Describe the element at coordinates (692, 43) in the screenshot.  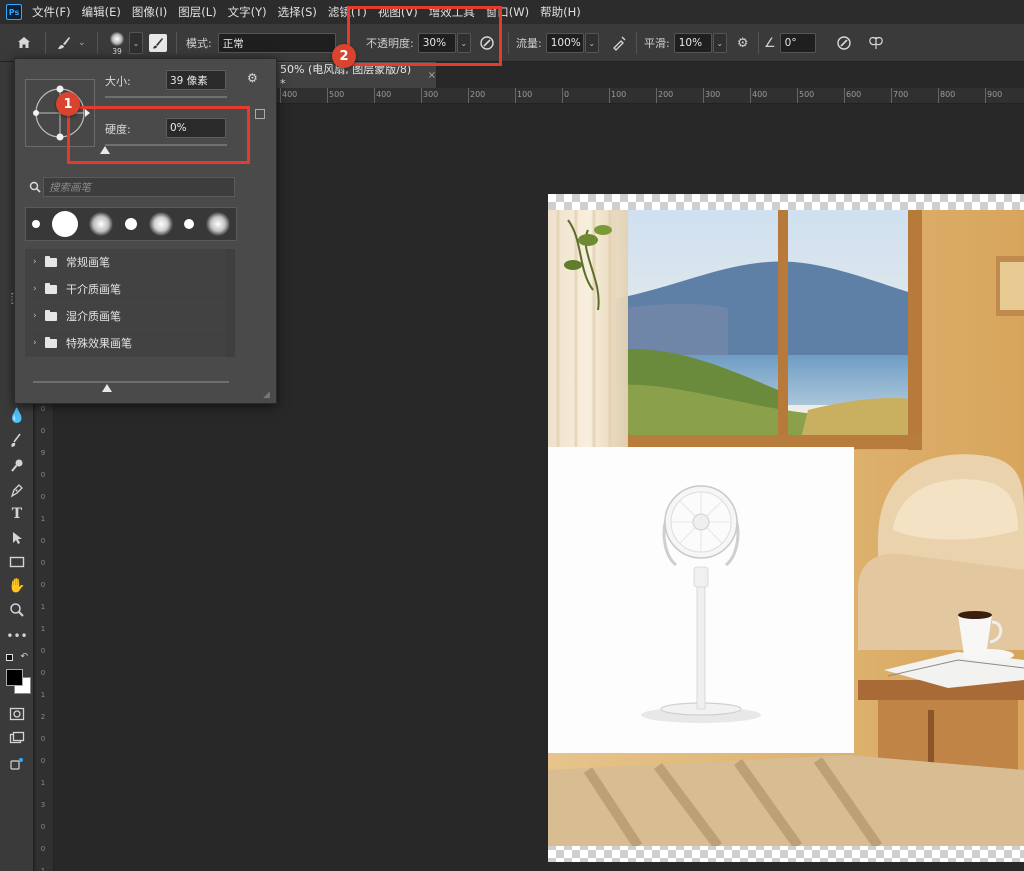
I see `smoothing-field: 10%` at that location.